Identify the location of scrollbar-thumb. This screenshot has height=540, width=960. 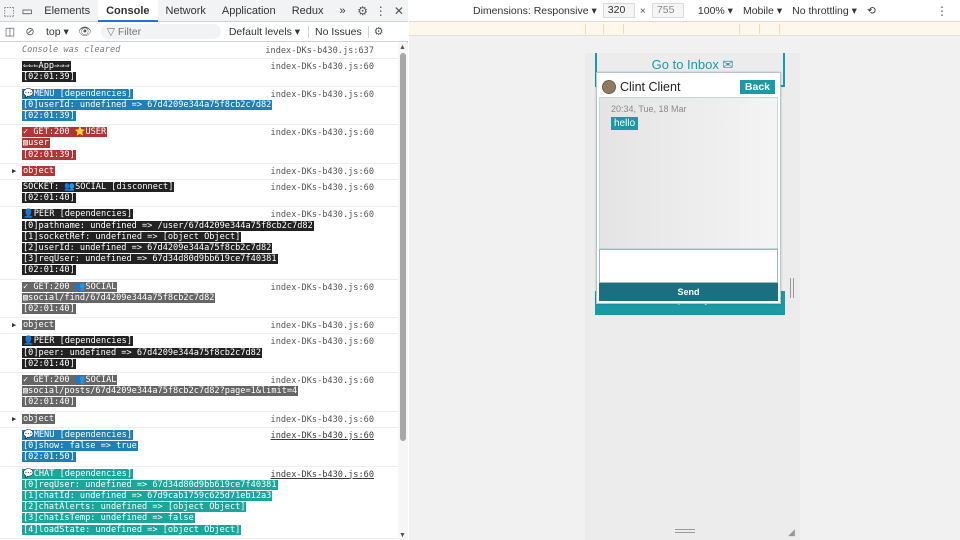
(403, 247).